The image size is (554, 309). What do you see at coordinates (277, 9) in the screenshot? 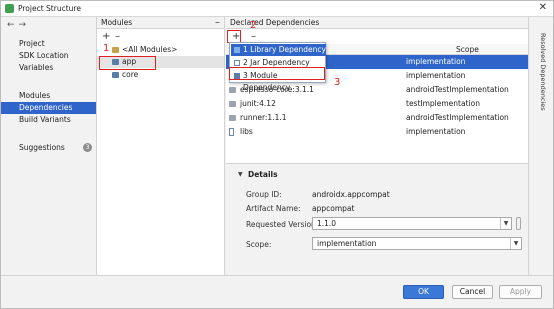
I see `title-bar: Project Structure ✕` at bounding box center [277, 9].